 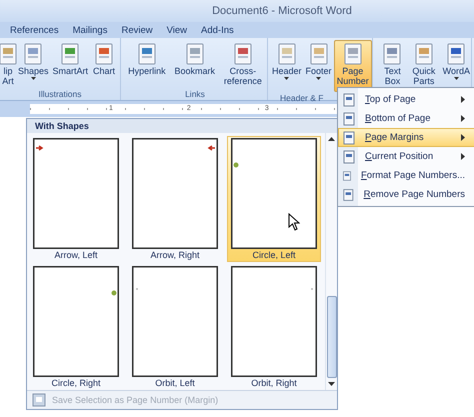 What do you see at coordinates (294, 222) in the screenshot?
I see `mouse-cursor-icon` at bounding box center [294, 222].